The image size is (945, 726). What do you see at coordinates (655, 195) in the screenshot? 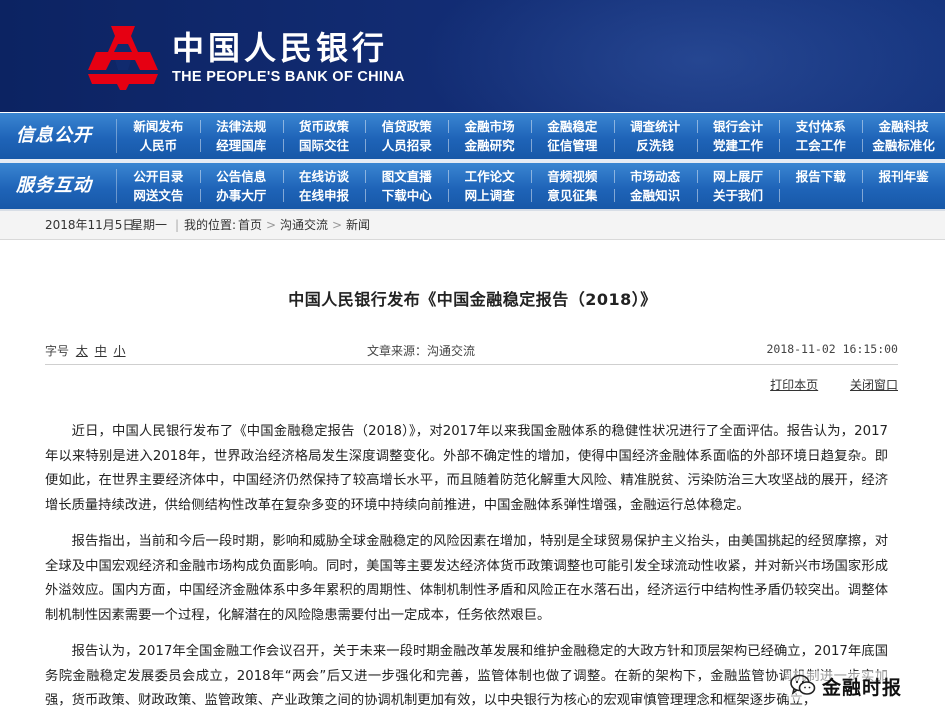
I see `nav-service-row2-item-6: 金融知识` at bounding box center [655, 195].